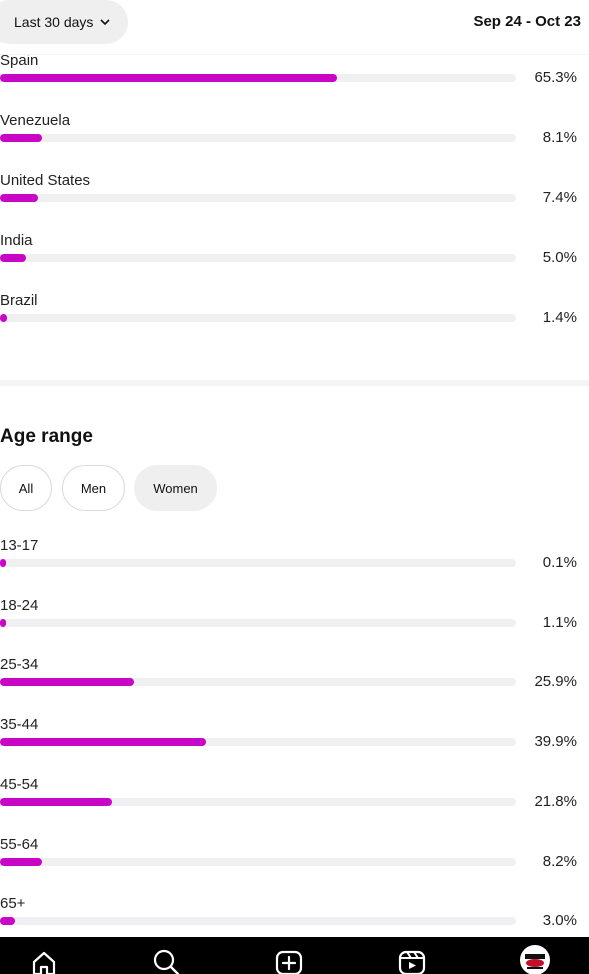 The height and width of the screenshot is (974, 589). I want to click on country-value: 1.4%, so click(559, 317).